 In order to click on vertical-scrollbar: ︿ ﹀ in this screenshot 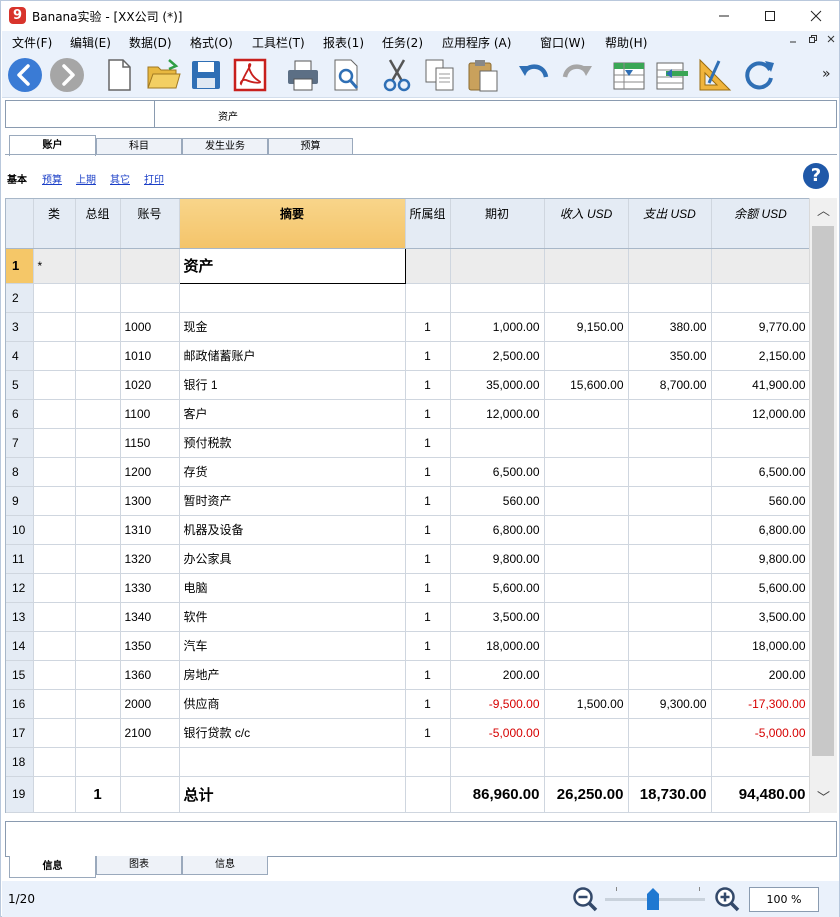, I will do `click(823, 505)`.